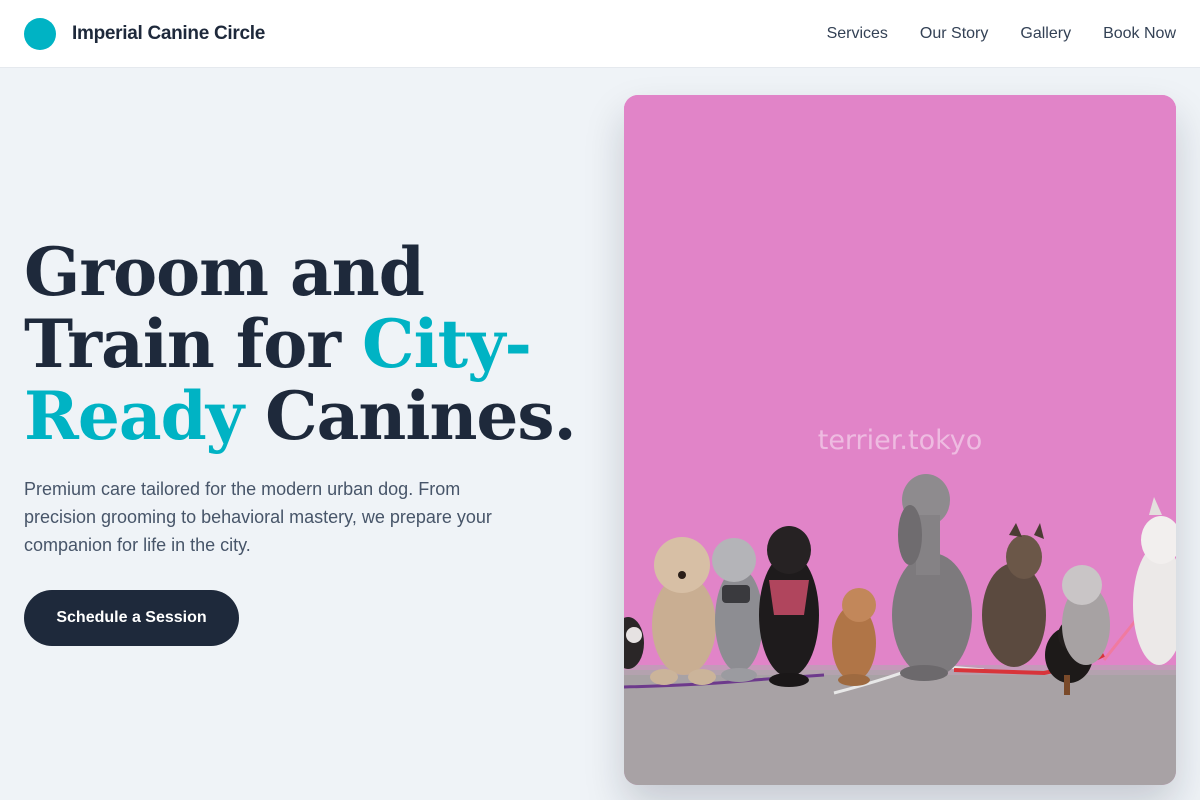 This screenshot has height=800, width=1200. I want to click on nav-gallery: Gallery, so click(1045, 34).